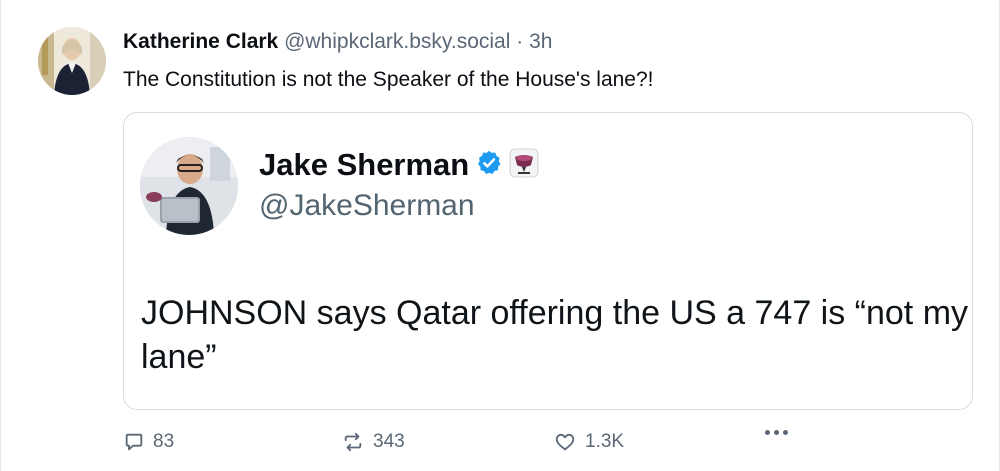 This screenshot has height=471, width=1000. I want to click on quoted-author-name-row: Jake Sherman, so click(399, 165).